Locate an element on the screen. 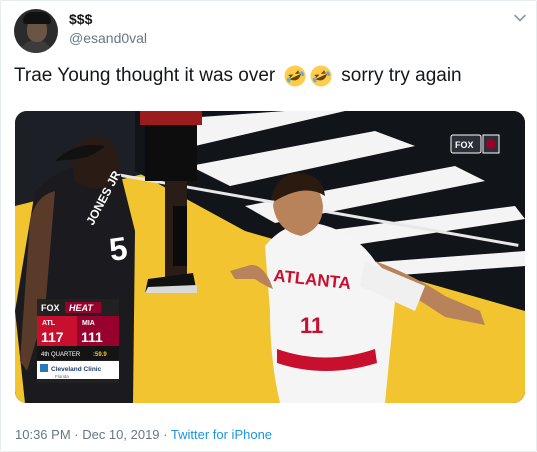 This screenshot has height=452, width=537. home-team: MIA is located at coordinates (88, 323).